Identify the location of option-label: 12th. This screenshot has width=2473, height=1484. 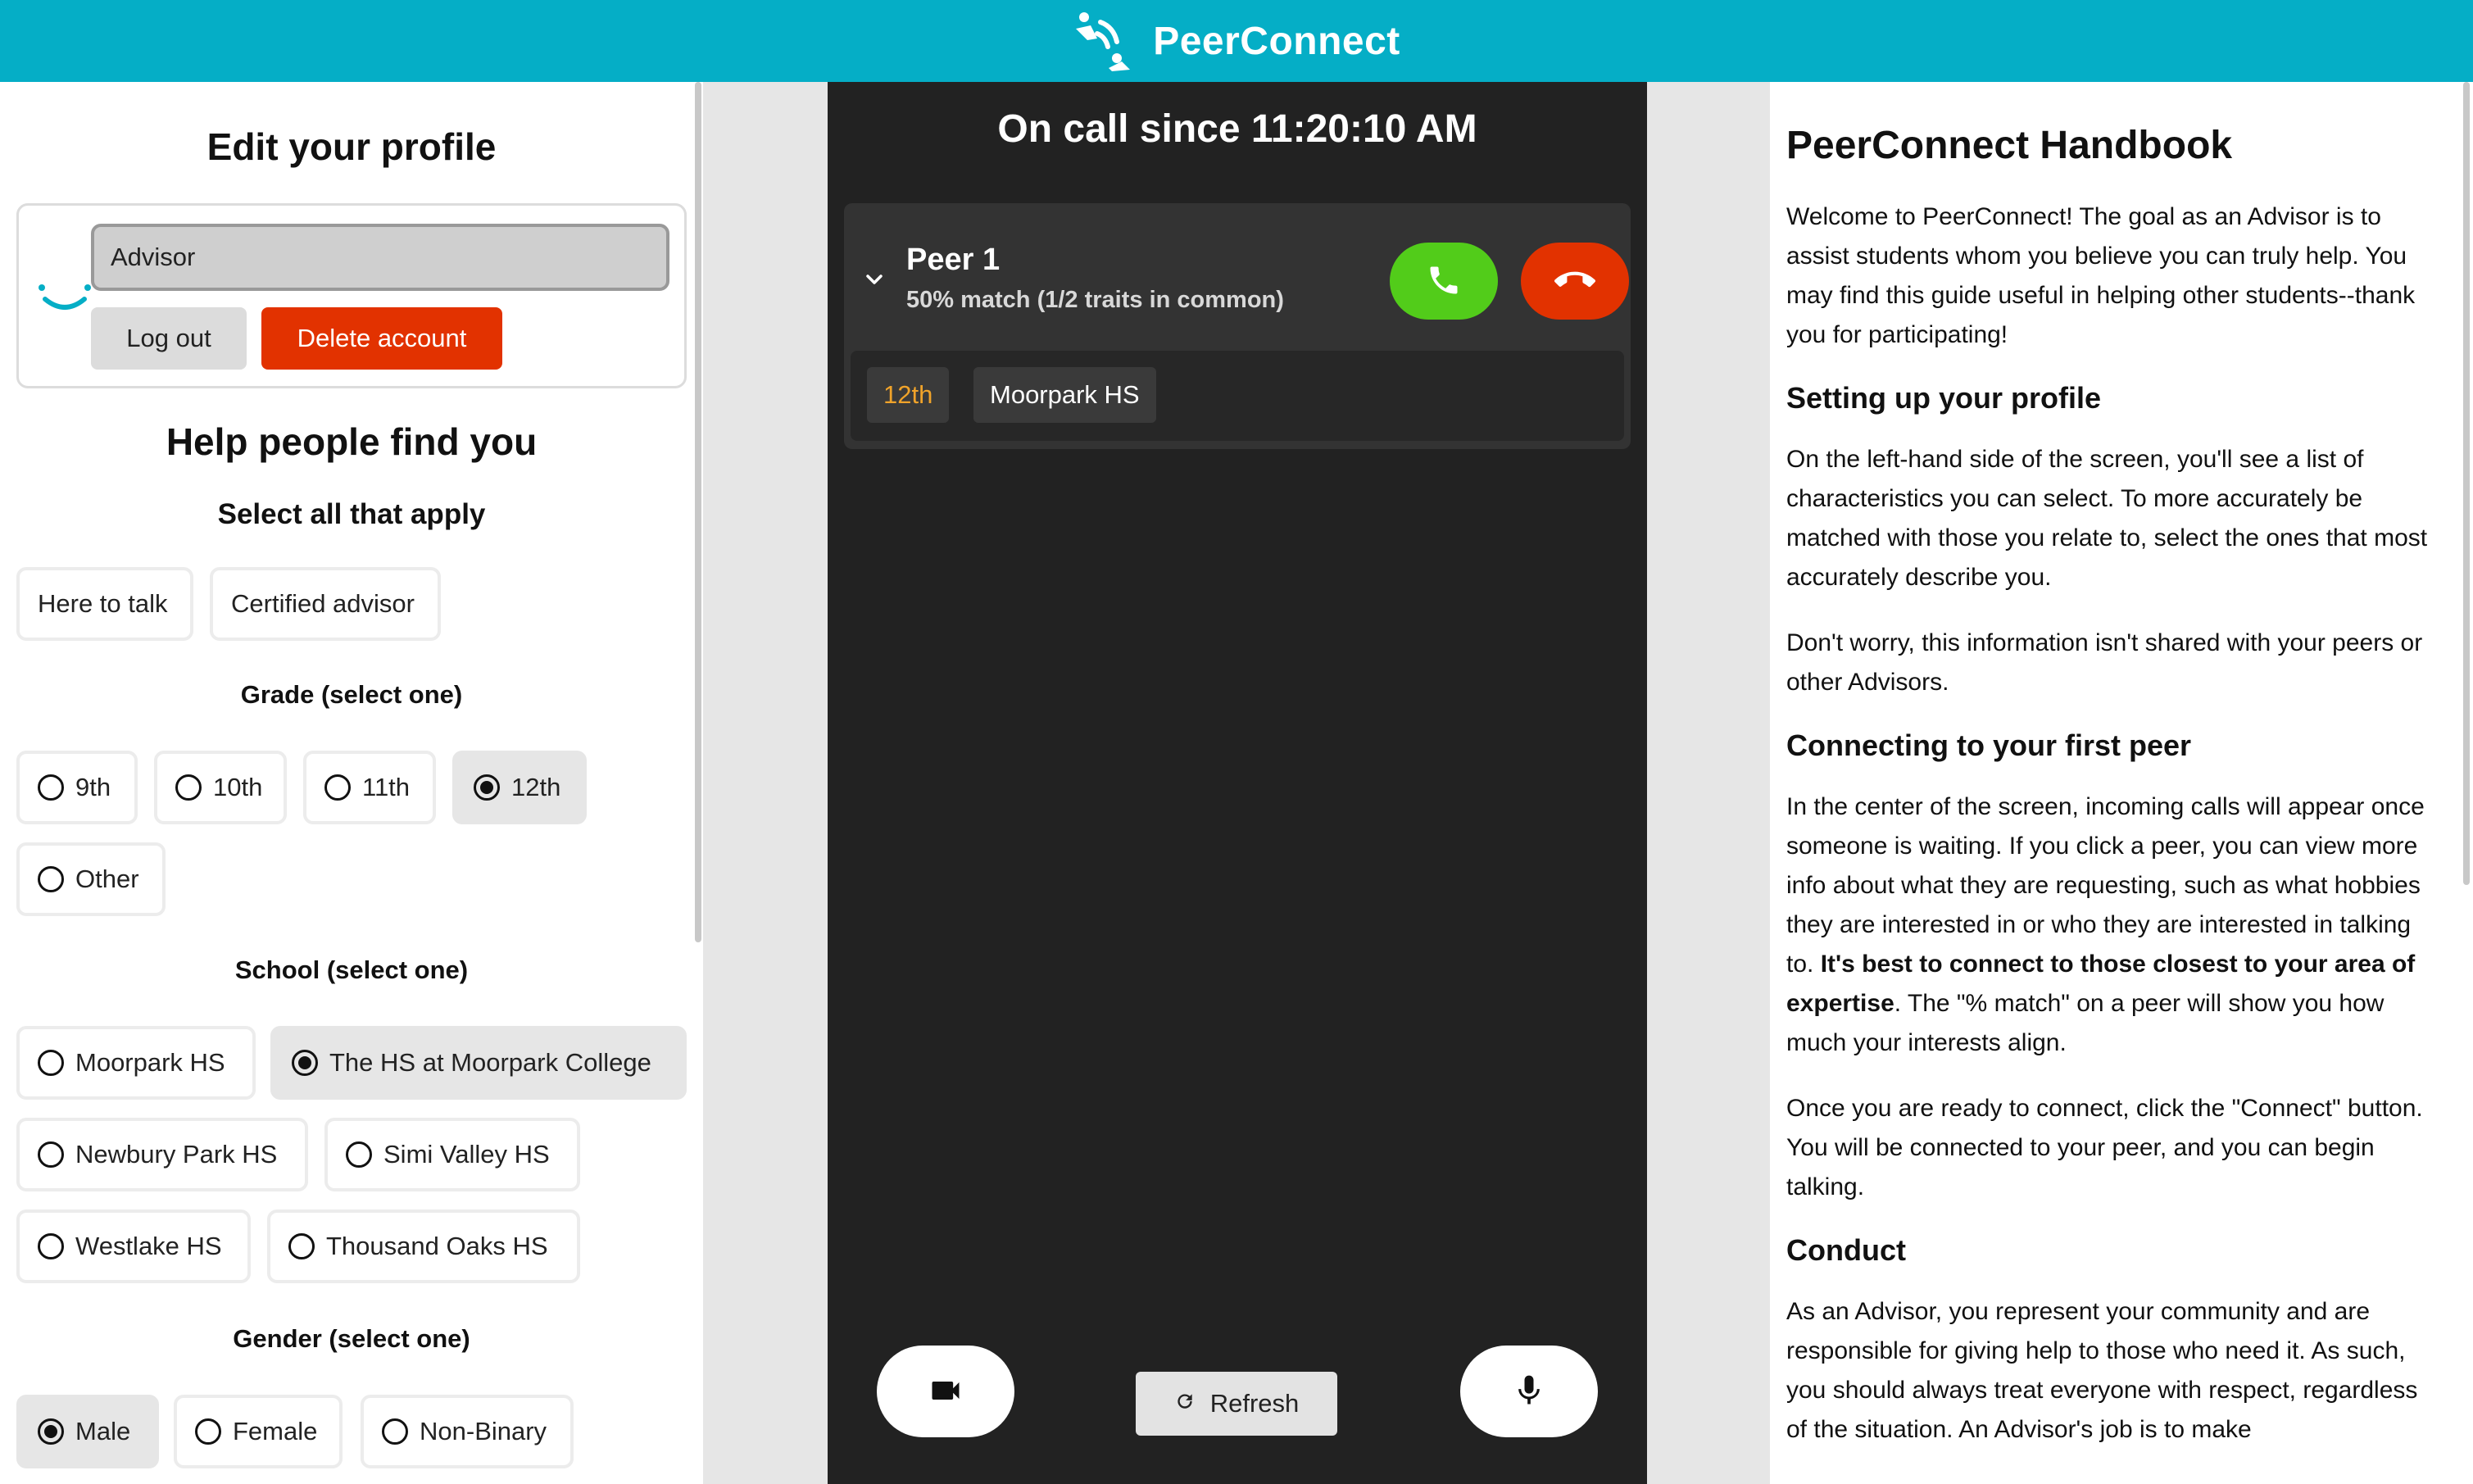
(536, 787).